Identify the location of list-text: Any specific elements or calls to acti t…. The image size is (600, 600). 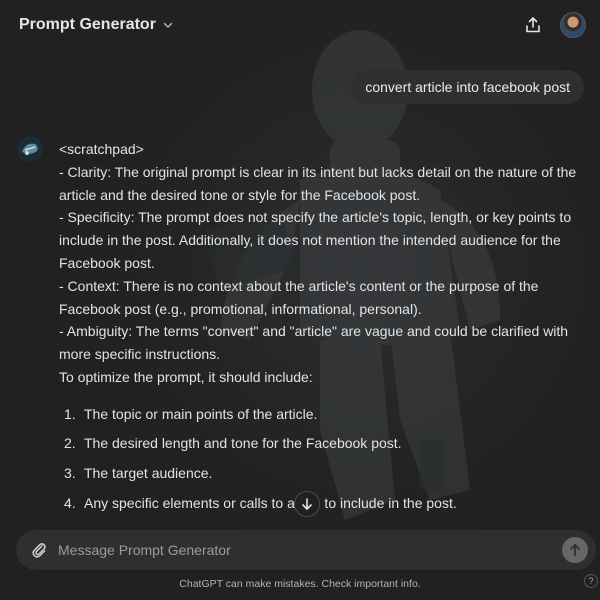
(270, 502).